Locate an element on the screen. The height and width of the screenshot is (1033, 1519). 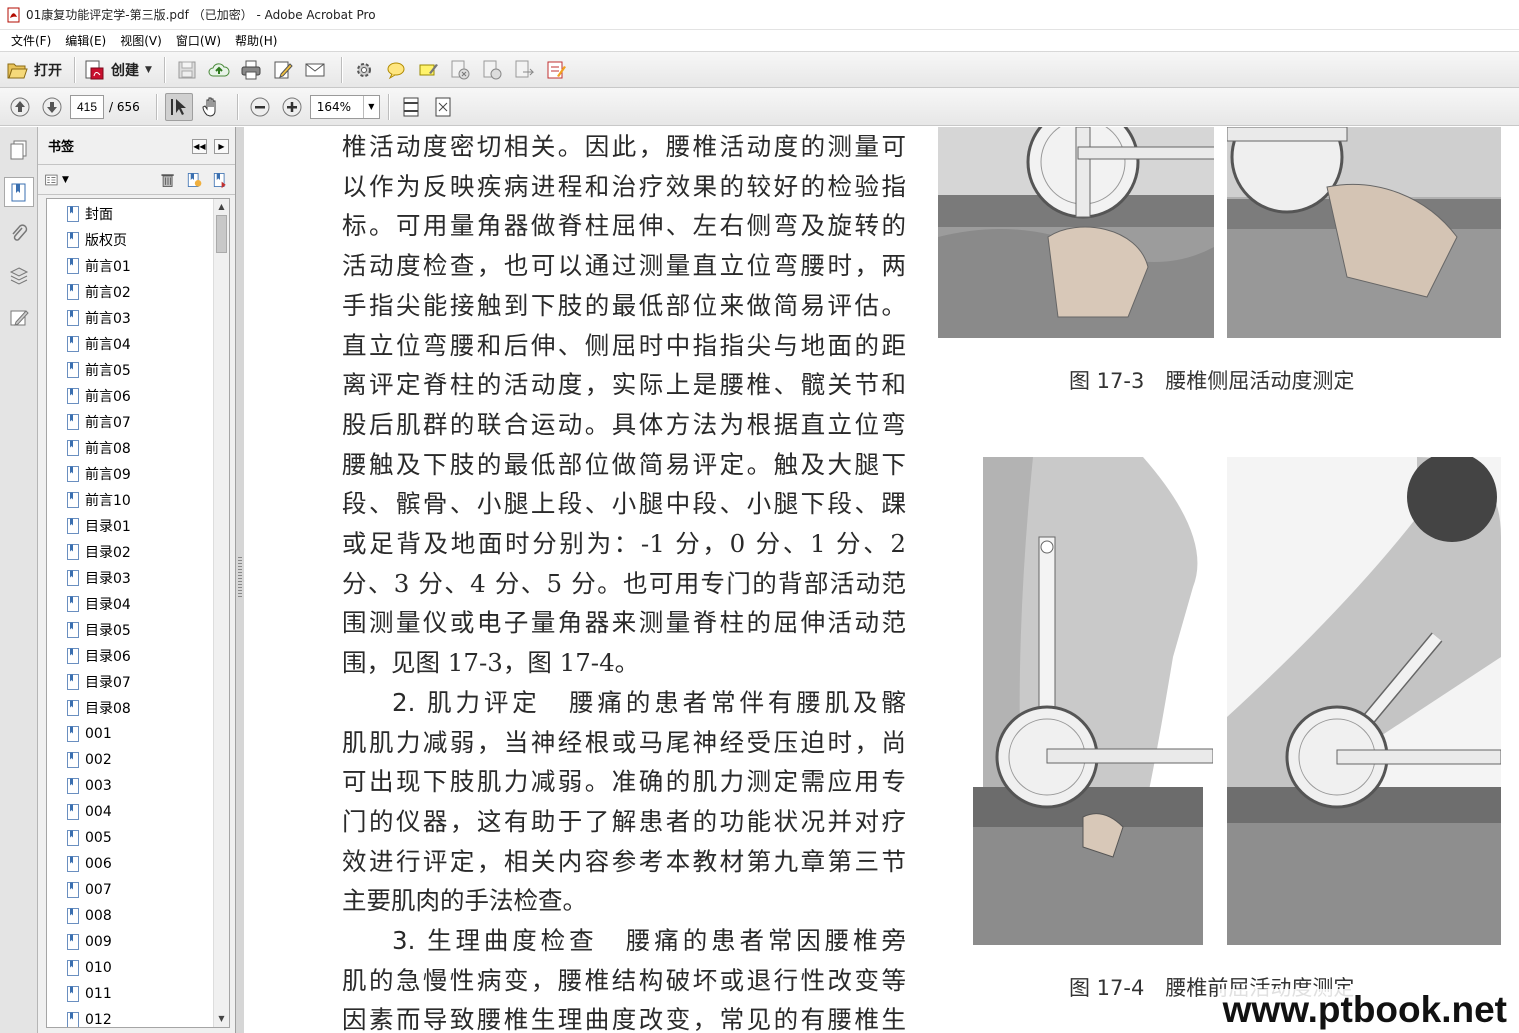
collapse-panel-icon: ◀◀ is located at coordinates (199, 146).